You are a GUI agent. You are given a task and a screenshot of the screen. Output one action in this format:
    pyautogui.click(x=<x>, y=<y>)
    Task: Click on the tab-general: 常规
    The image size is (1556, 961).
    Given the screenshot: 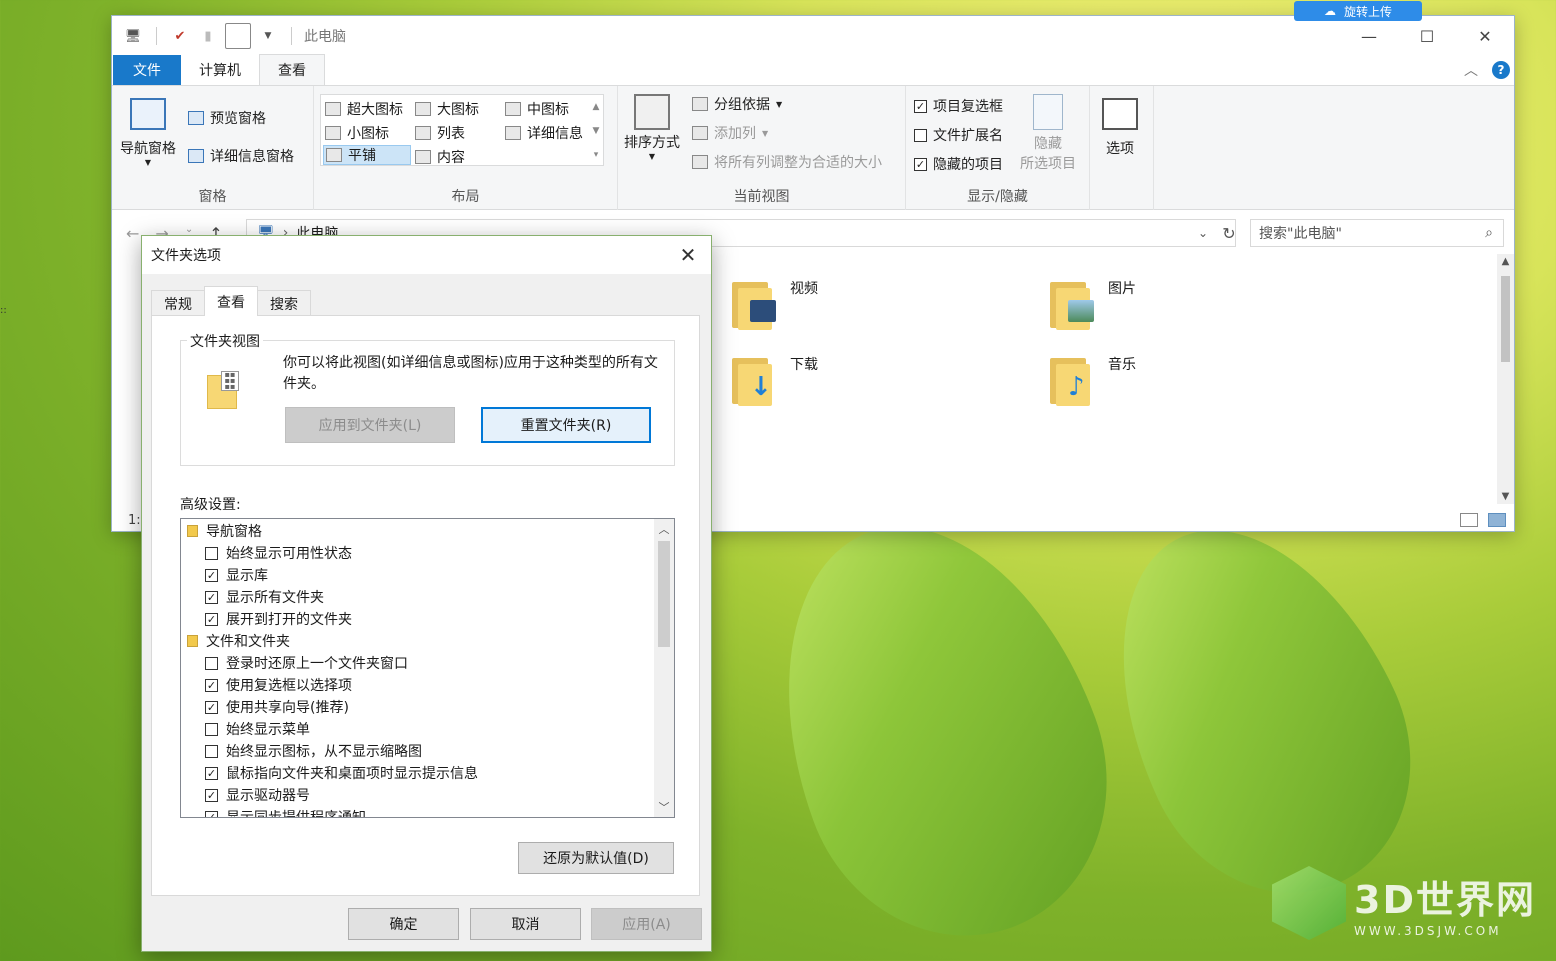 What is the action you would take?
    pyautogui.click(x=178, y=303)
    